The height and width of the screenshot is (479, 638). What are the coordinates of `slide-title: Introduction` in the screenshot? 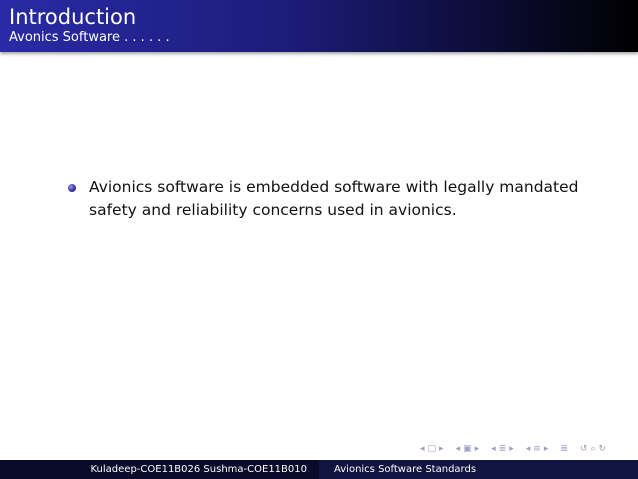 It's located at (73, 17).